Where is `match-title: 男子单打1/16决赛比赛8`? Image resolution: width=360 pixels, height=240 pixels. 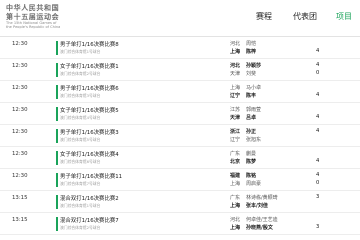 match-title: 男子单打1/16决赛比赛8 is located at coordinates (89, 45).